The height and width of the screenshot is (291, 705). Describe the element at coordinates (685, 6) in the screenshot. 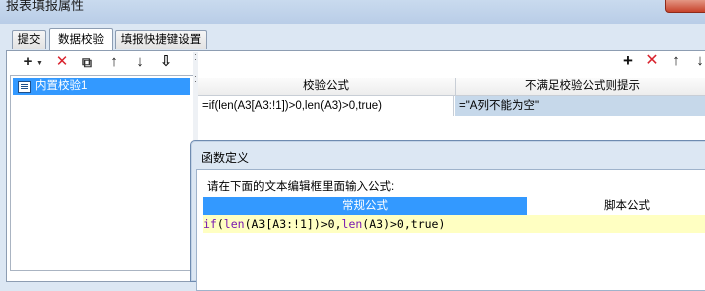

I see `window-close-button` at that location.